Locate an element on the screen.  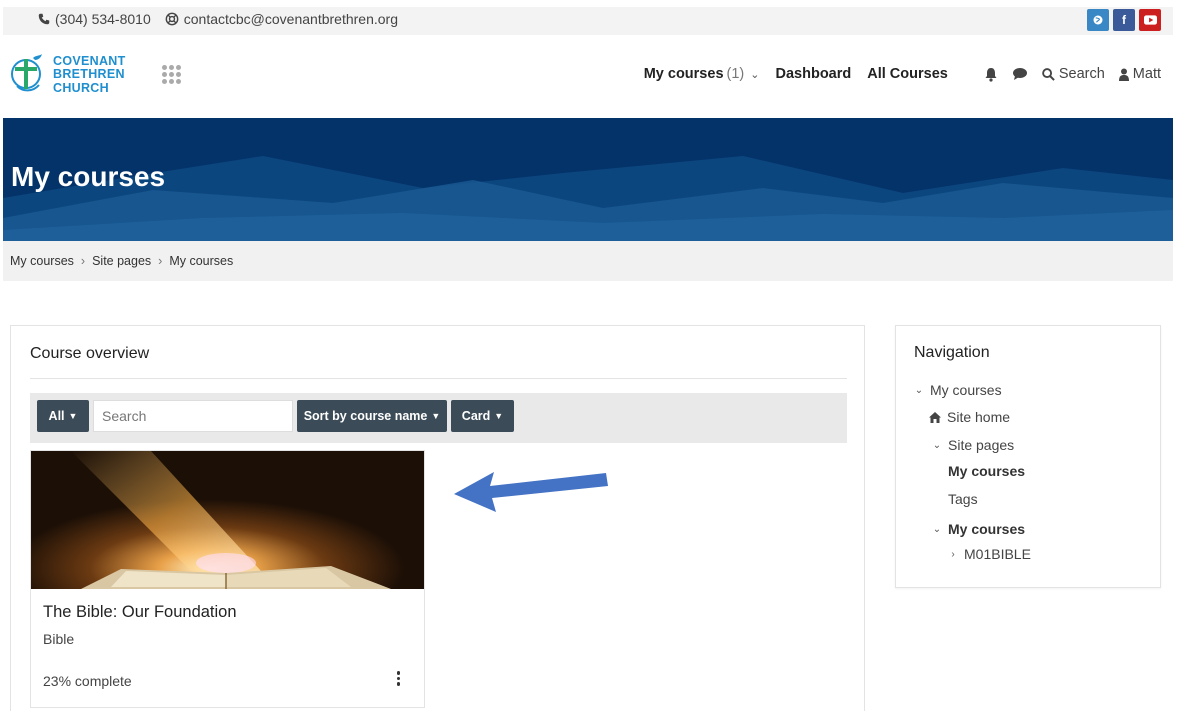
nav-tree-site-pages: ⌄ Site pages is located at coordinates (973, 445).